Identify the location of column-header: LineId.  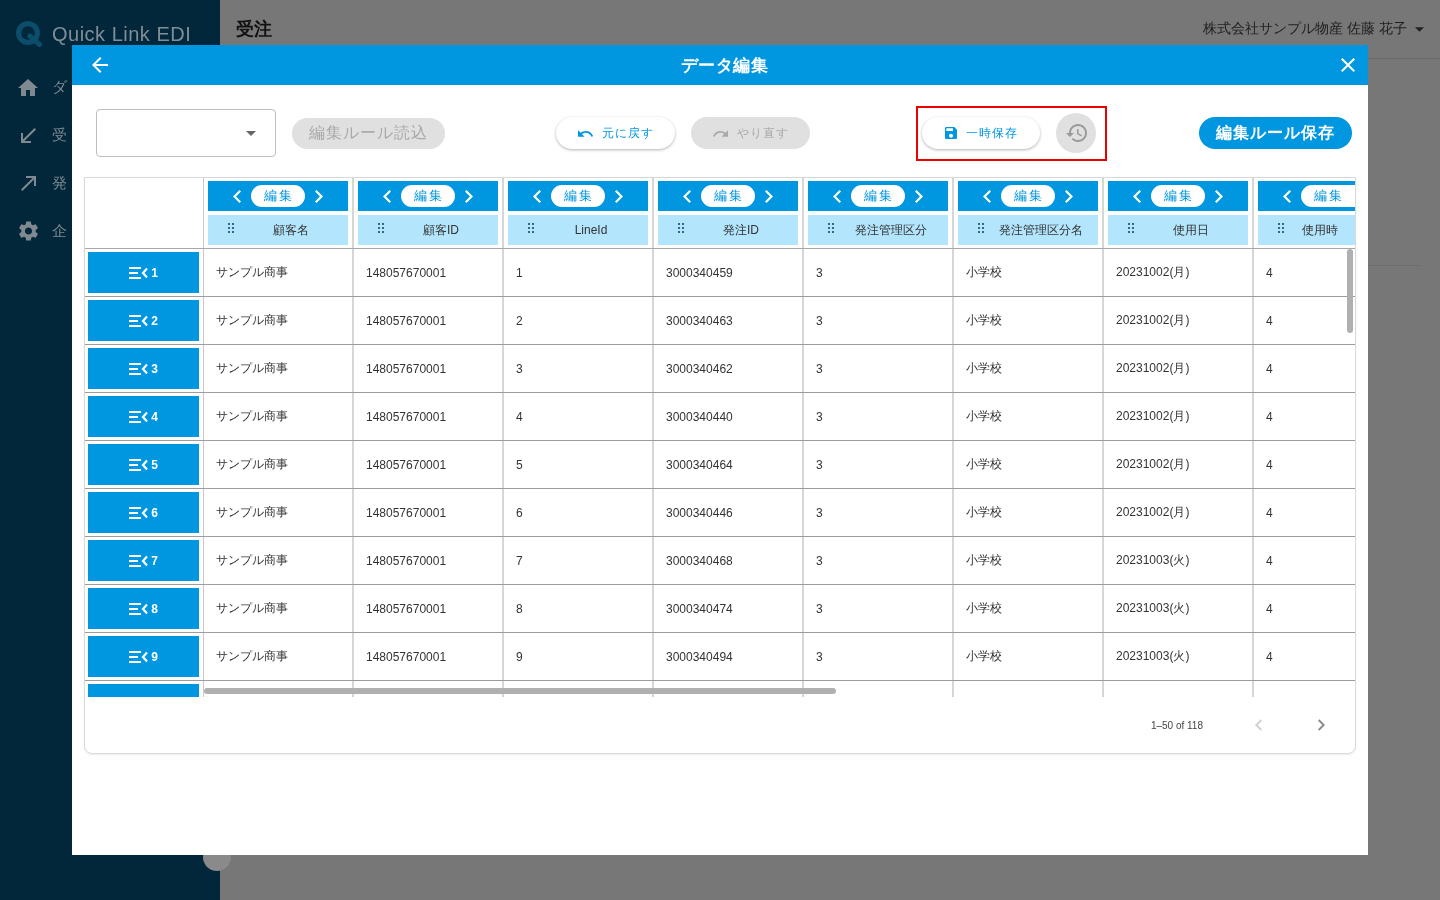
(578, 230).